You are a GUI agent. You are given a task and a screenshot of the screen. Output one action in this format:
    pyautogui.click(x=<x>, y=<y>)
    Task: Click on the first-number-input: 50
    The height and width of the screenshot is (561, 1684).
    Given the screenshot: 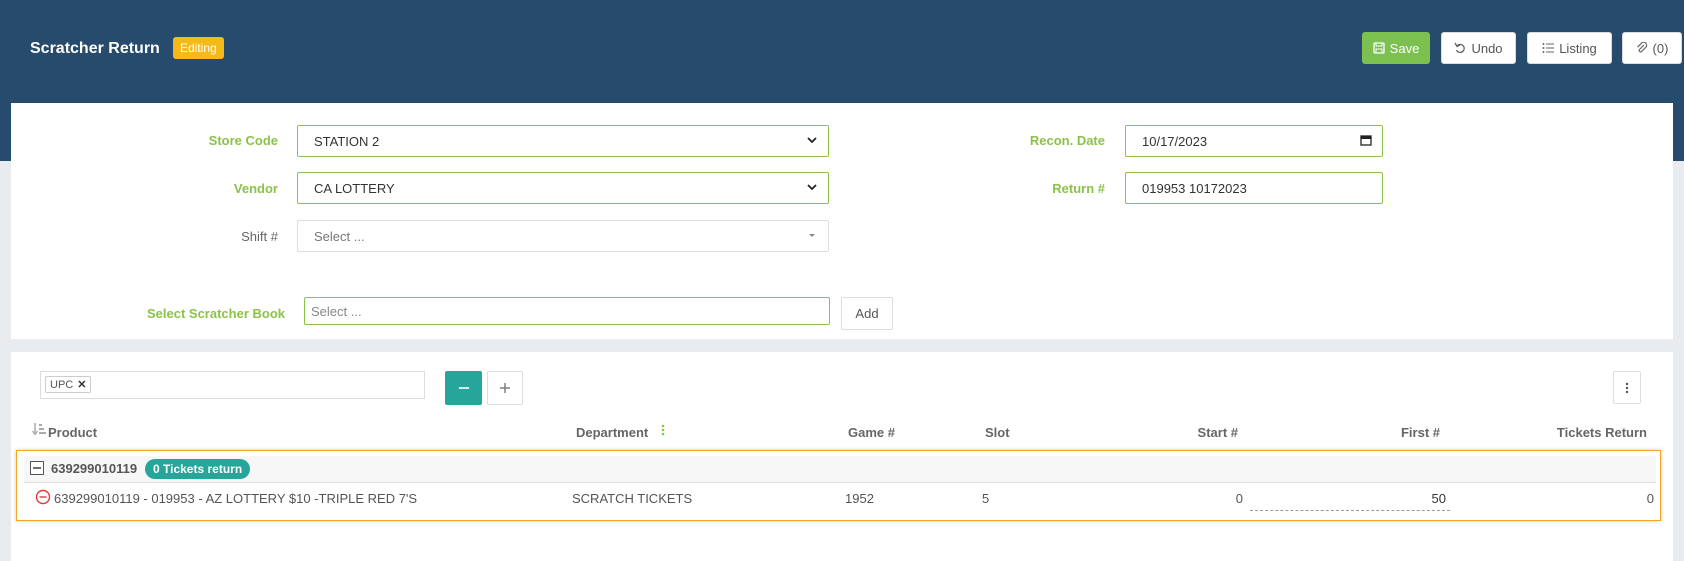 What is the action you would take?
    pyautogui.click(x=1350, y=501)
    